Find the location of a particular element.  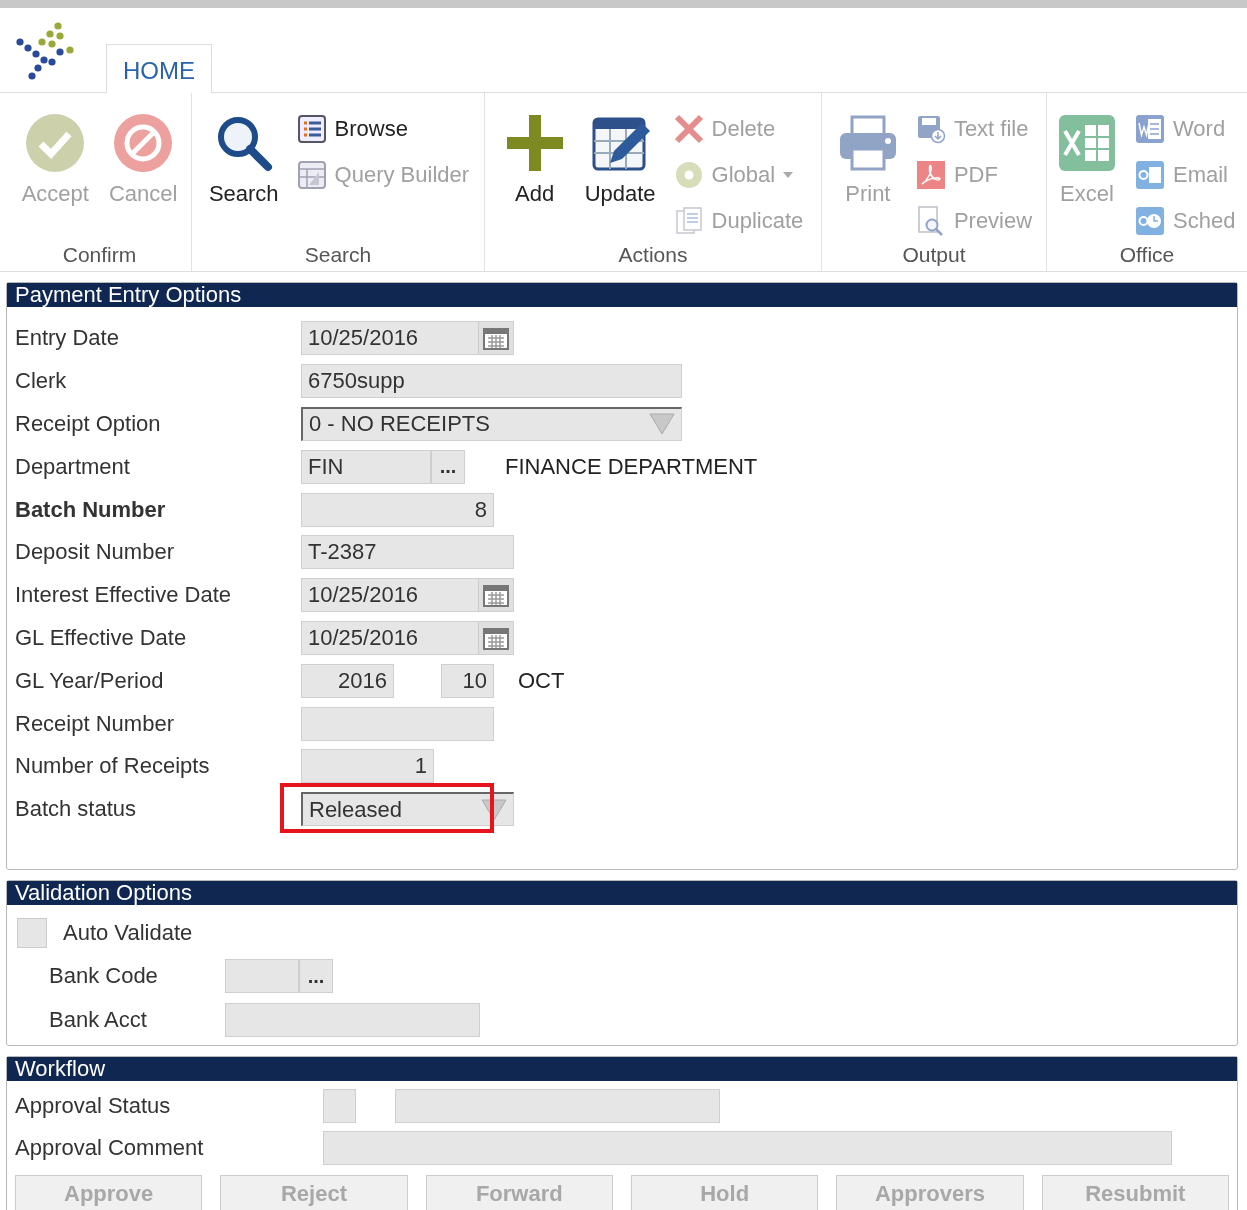

pdf-icon is located at coordinates (930, 175).